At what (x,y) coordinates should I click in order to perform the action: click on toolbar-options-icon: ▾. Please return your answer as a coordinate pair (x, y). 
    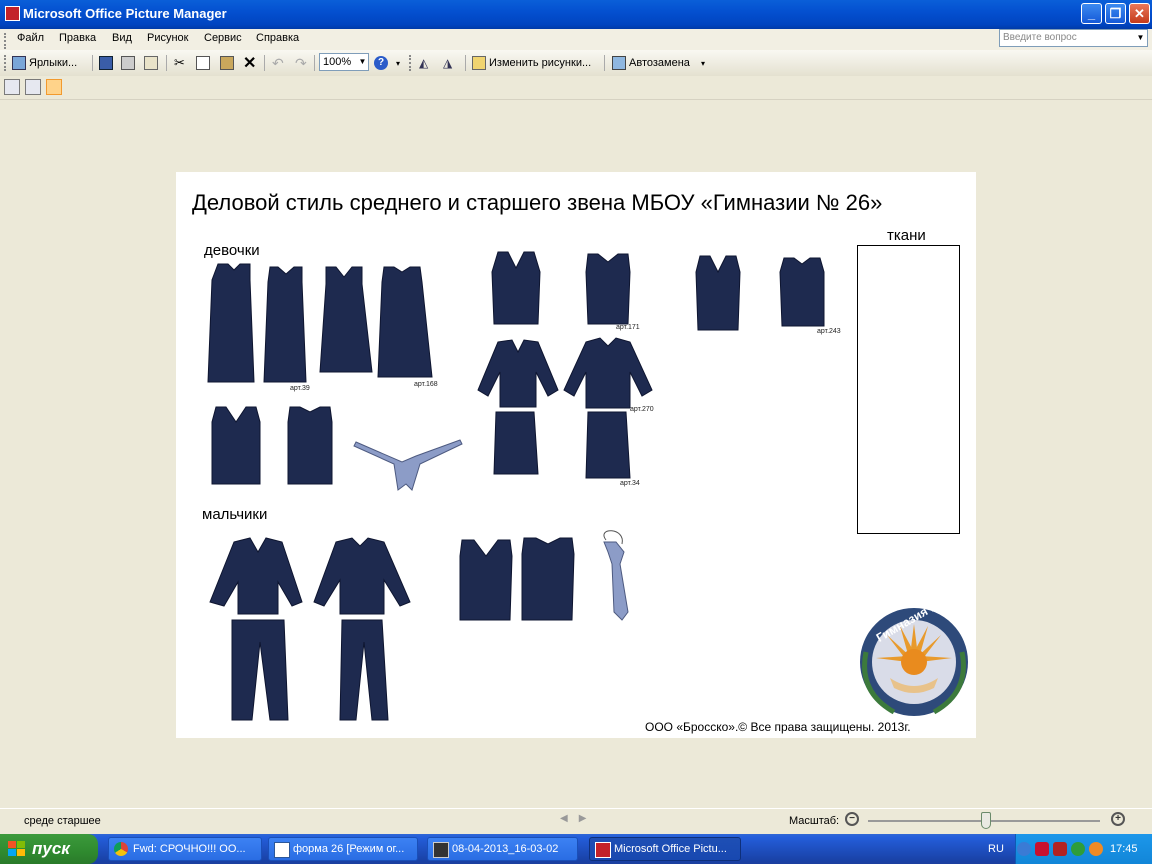
    Looking at the image, I should click on (398, 63).